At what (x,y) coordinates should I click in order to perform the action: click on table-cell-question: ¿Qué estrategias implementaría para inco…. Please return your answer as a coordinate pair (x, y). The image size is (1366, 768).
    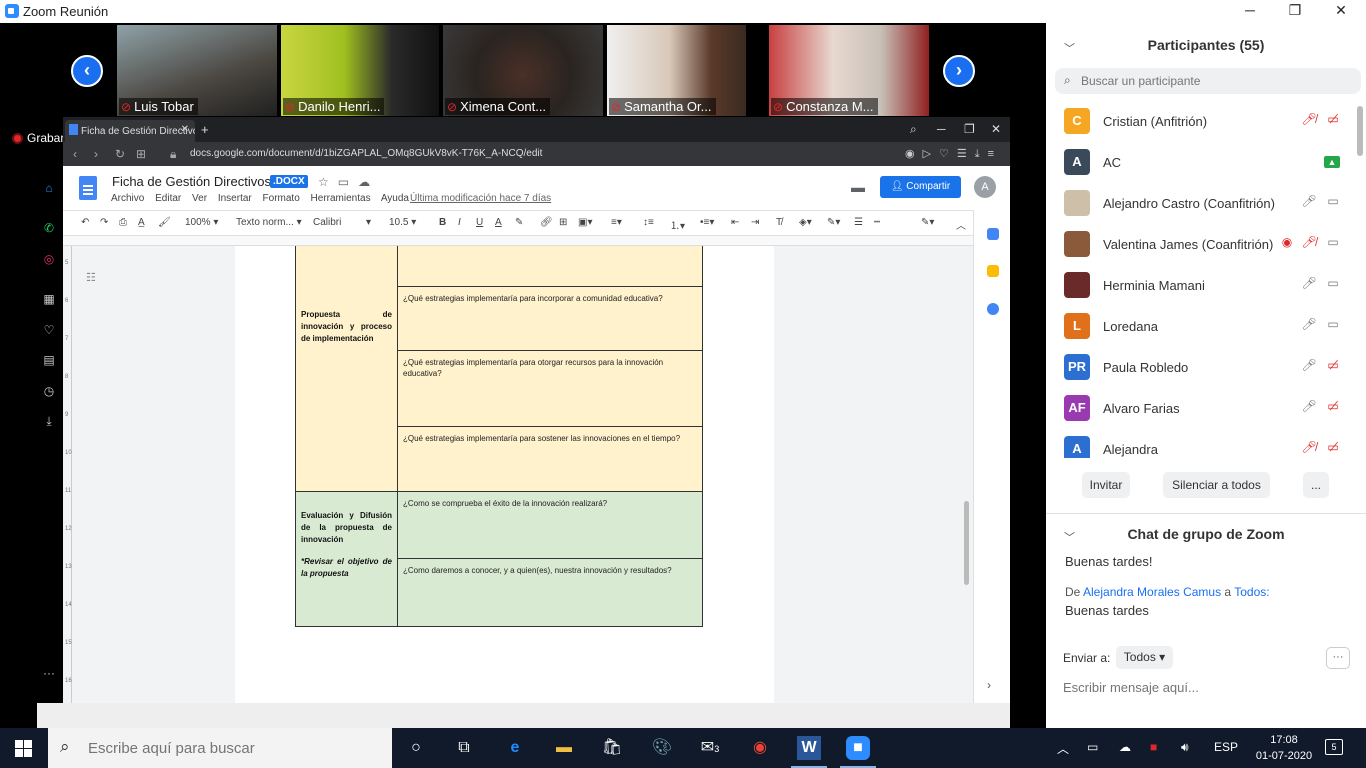
    Looking at the image, I should click on (550, 318).